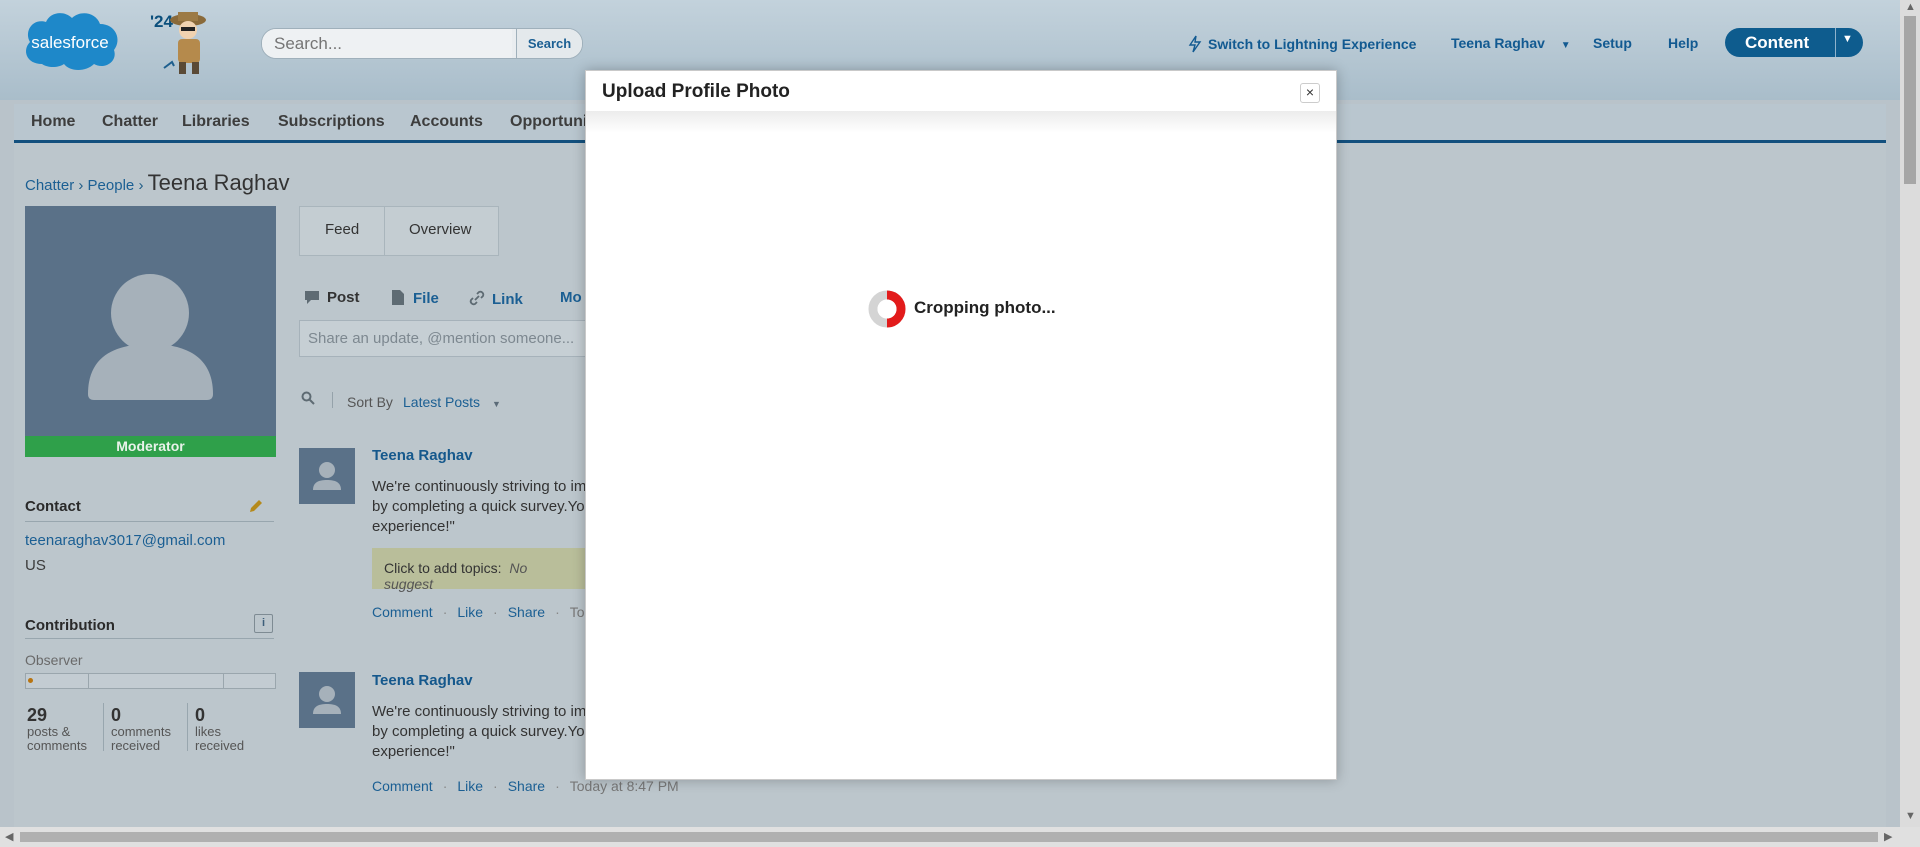  What do you see at coordinates (256, 506) in the screenshot?
I see `edit-pencil-icon` at bounding box center [256, 506].